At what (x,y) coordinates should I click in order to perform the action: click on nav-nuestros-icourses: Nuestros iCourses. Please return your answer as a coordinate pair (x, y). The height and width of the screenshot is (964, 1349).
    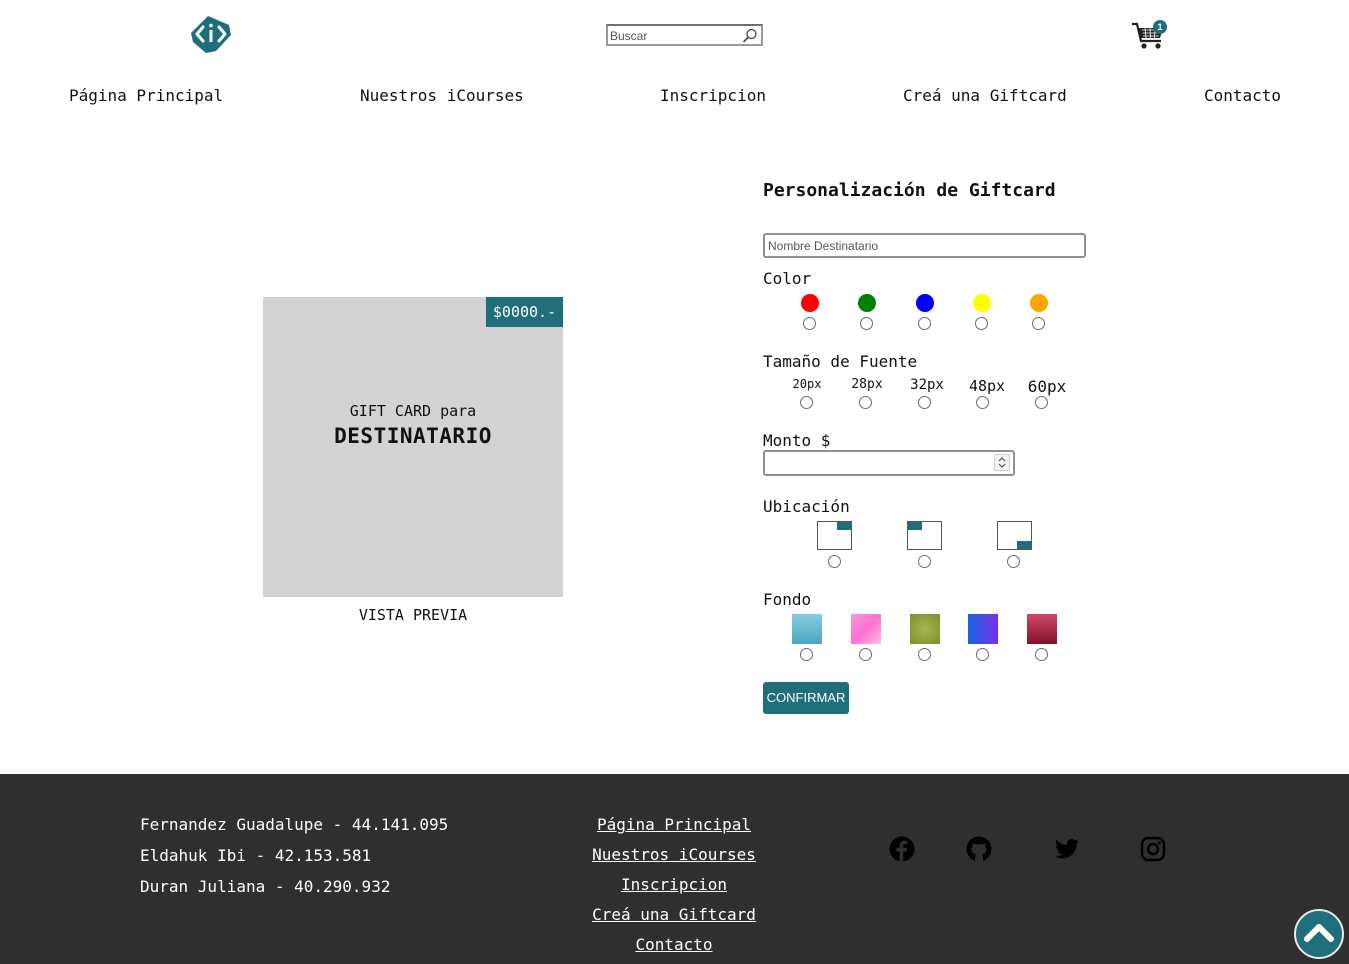
    Looking at the image, I should click on (442, 95).